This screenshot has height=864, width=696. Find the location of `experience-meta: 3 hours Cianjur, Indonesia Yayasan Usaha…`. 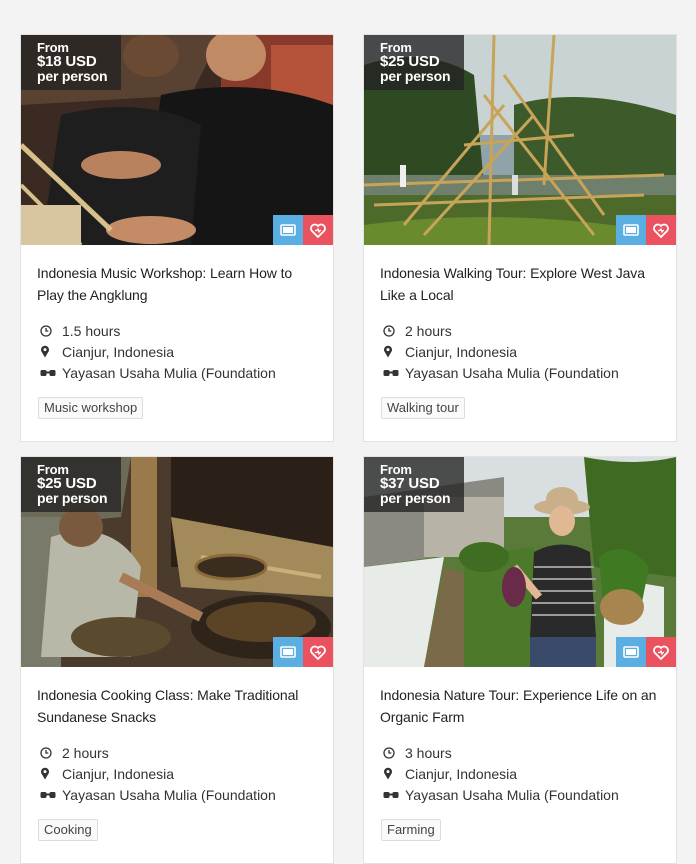

experience-meta: 3 hours Cianjur, Indonesia Yayasan Usaha… is located at coordinates (528, 773).